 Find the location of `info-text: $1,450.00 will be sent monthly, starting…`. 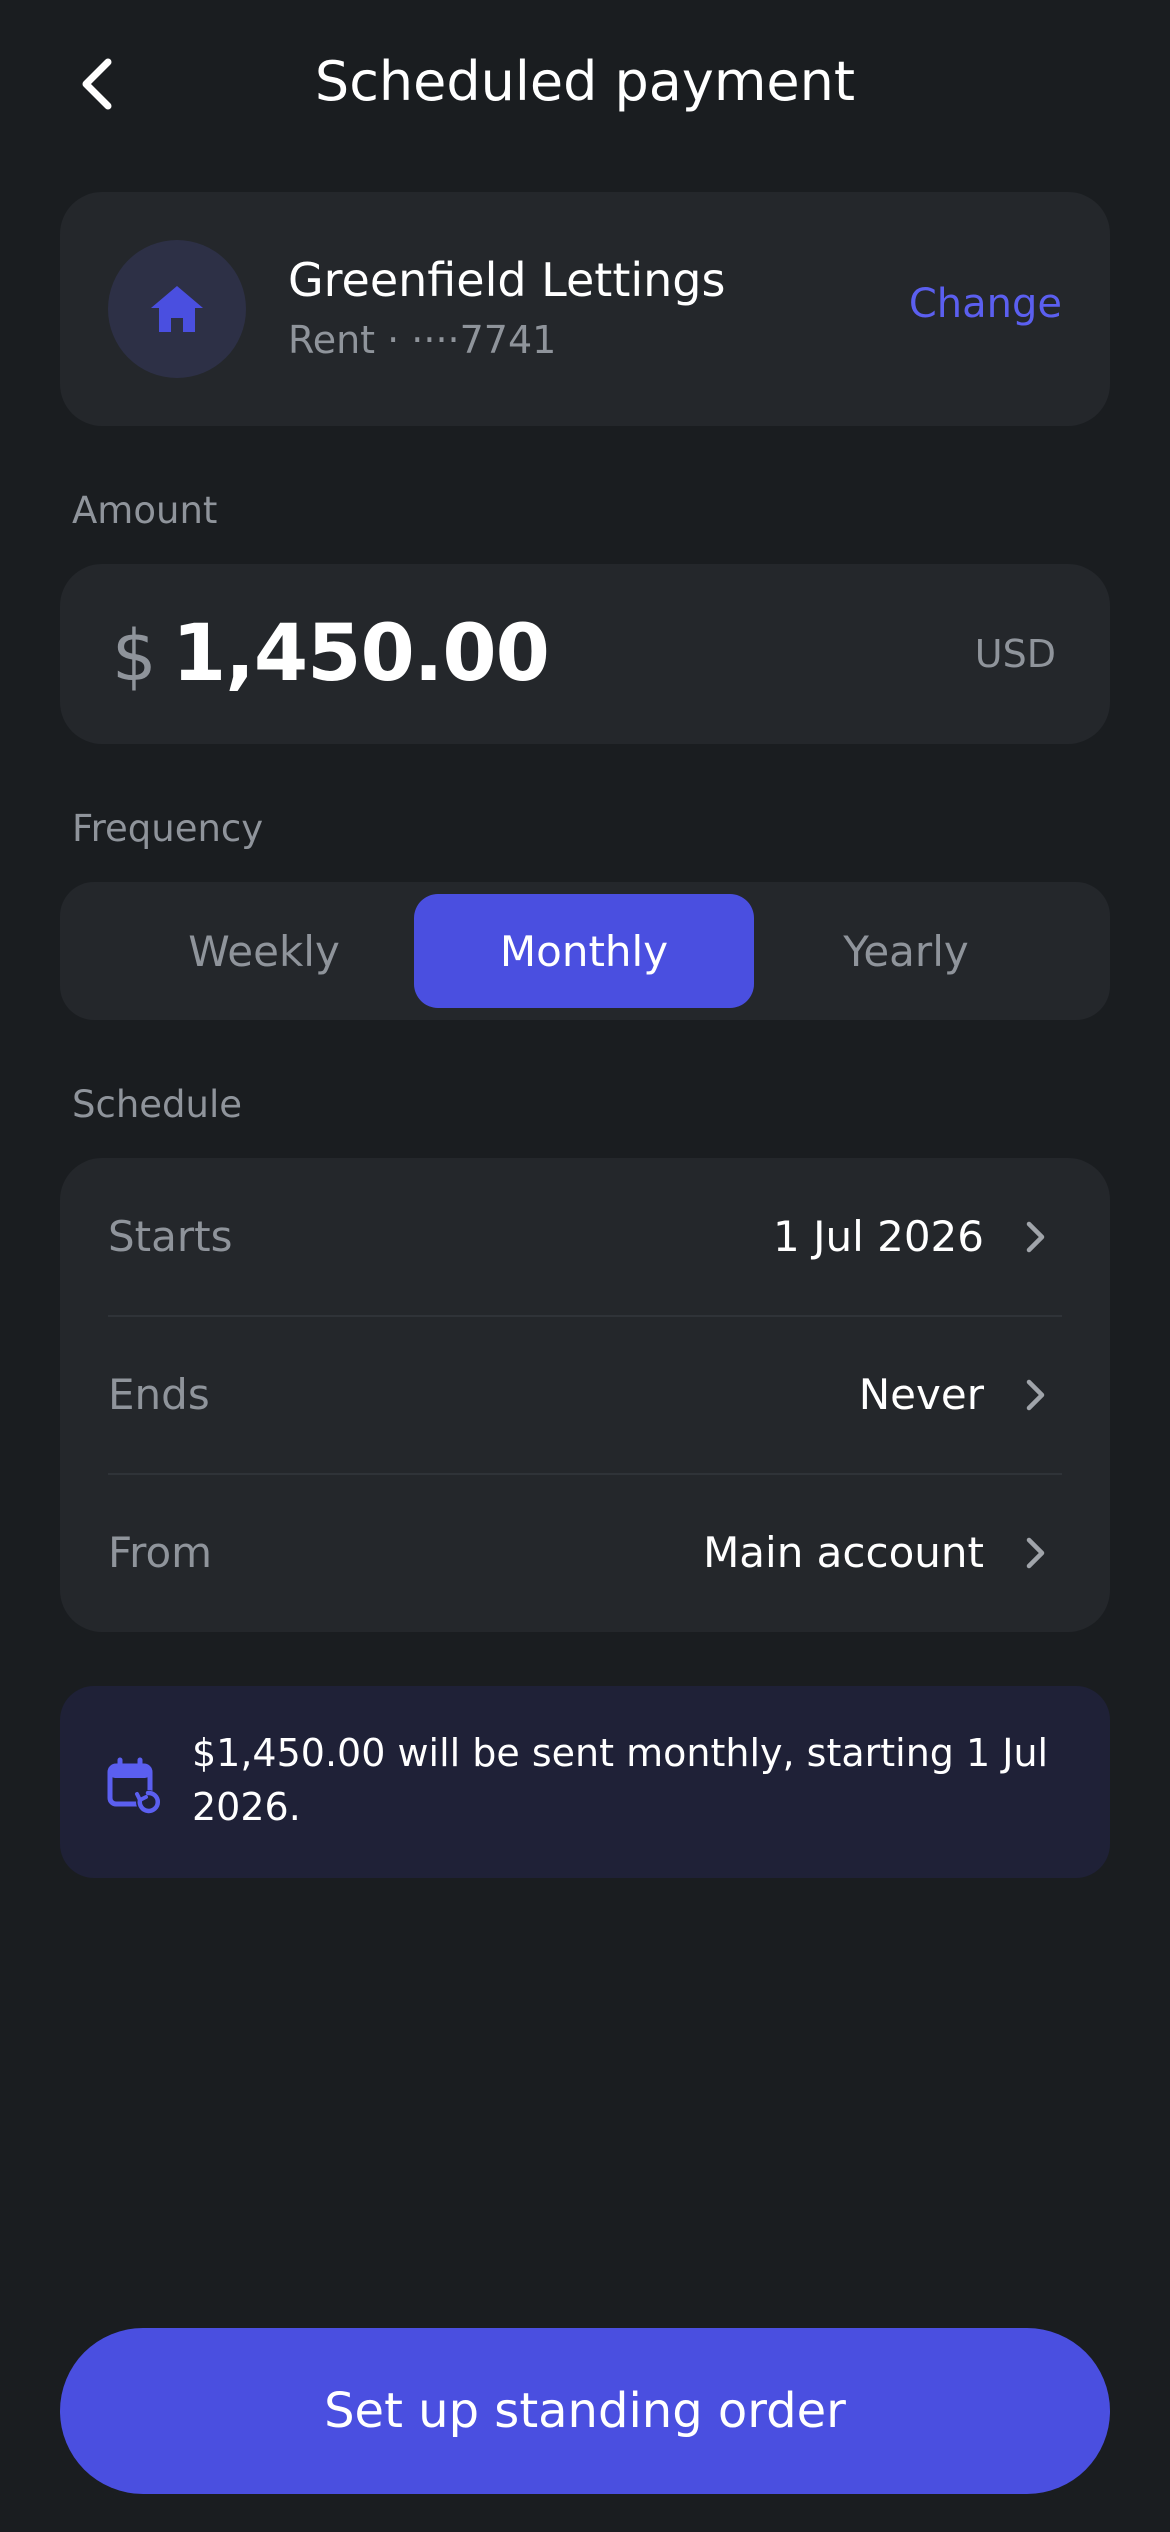

info-text: $1,450.00 will be sent monthly, starting… is located at coordinates (620, 1780).